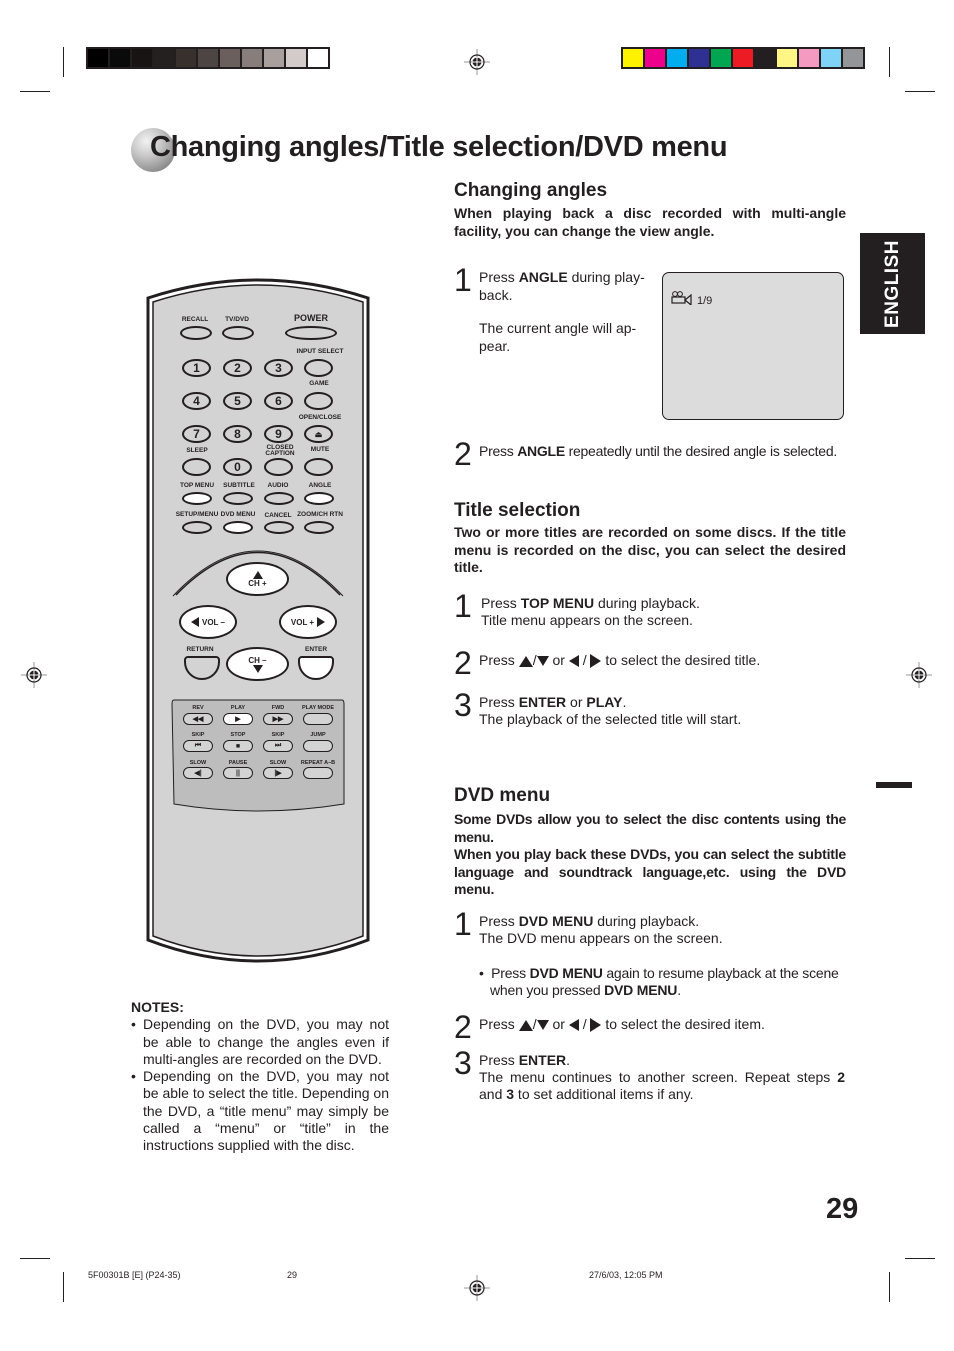 This screenshot has height=1351, width=954. I want to click on fast-forward-icon: ▶▶, so click(278, 719).